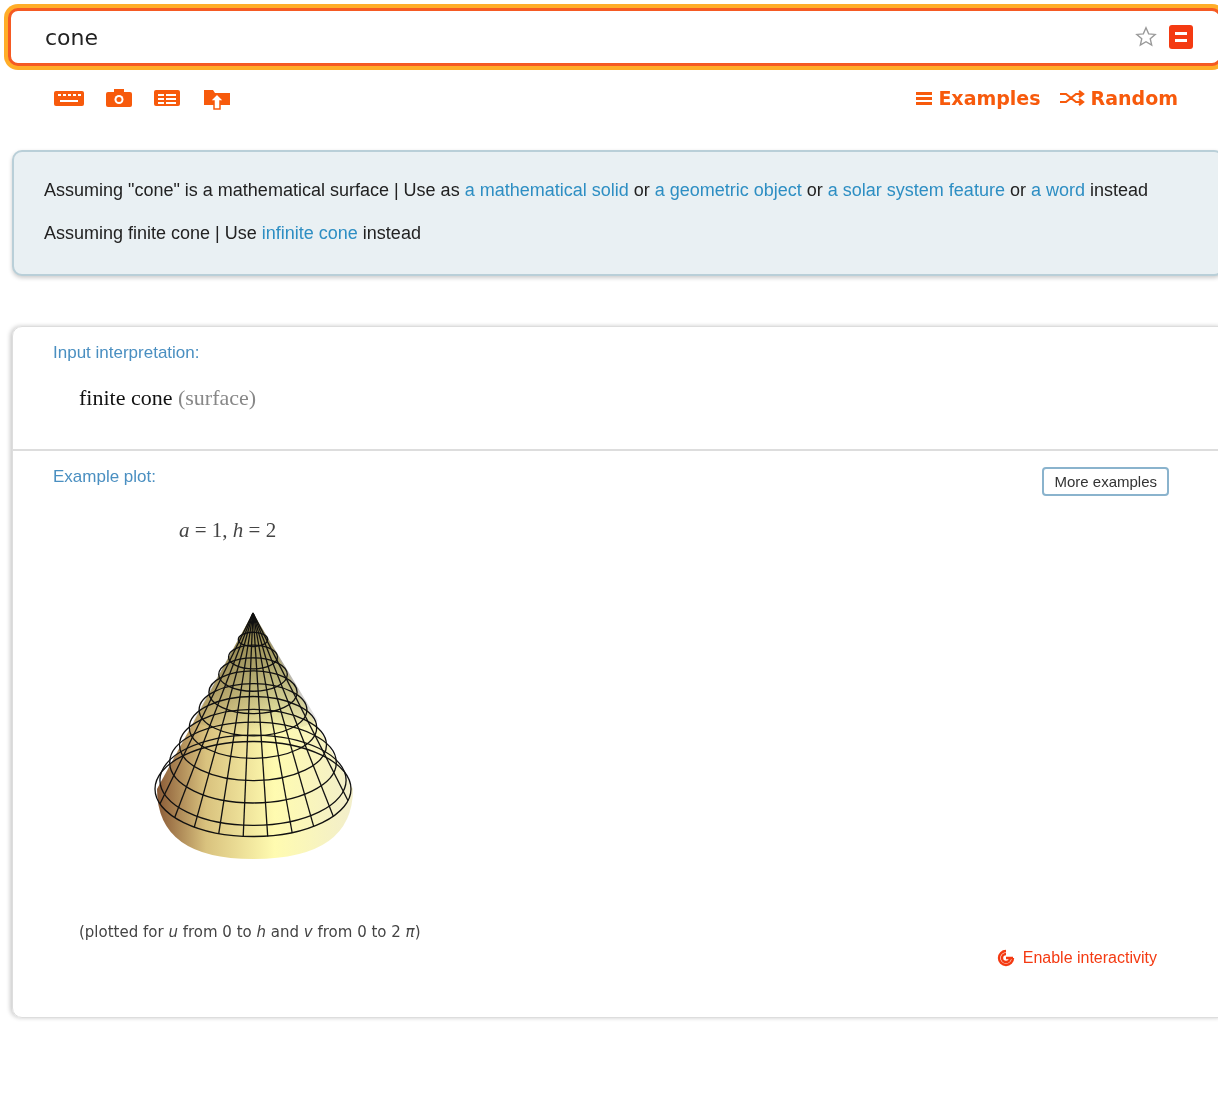 The width and height of the screenshot is (1218, 1095). Describe the element at coordinates (104, 477) in the screenshot. I see `pod-title: Example plot:` at that location.